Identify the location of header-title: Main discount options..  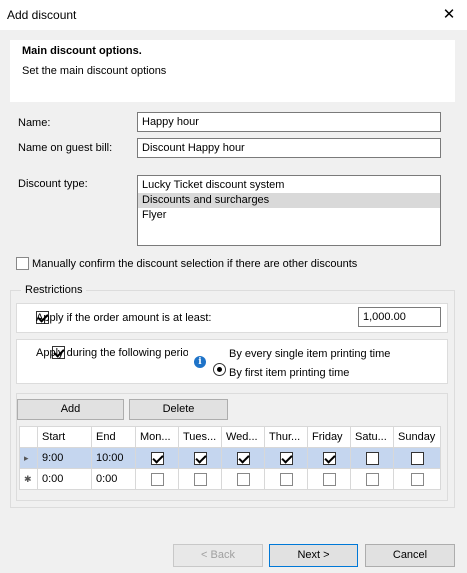
(82, 51).